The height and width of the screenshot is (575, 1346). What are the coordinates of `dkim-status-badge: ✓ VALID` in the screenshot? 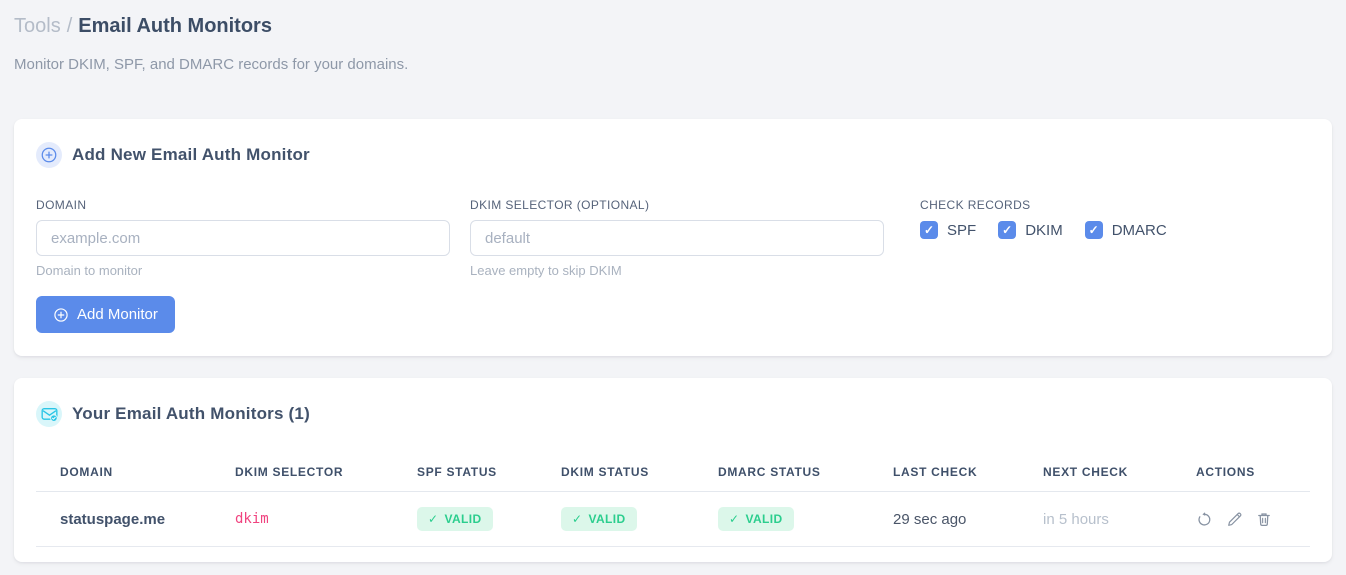 It's located at (599, 519).